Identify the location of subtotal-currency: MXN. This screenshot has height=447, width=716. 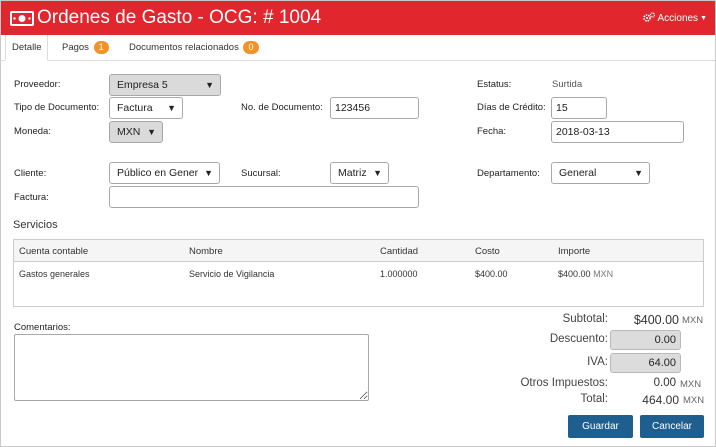
(693, 320).